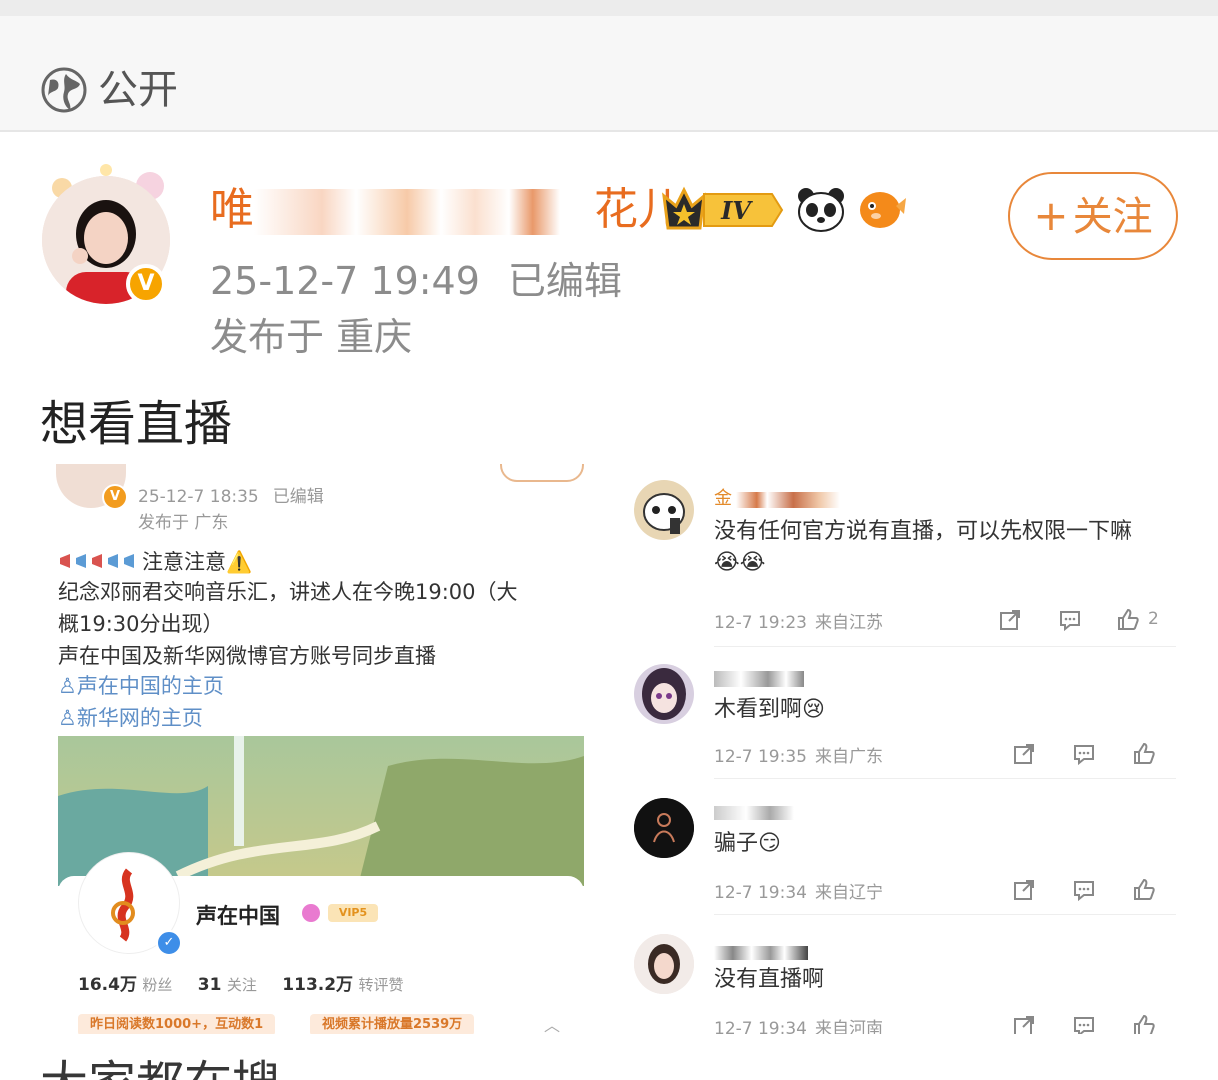 The width and height of the screenshot is (1218, 1080). I want to click on visibility-bar: 公开, so click(609, 74).